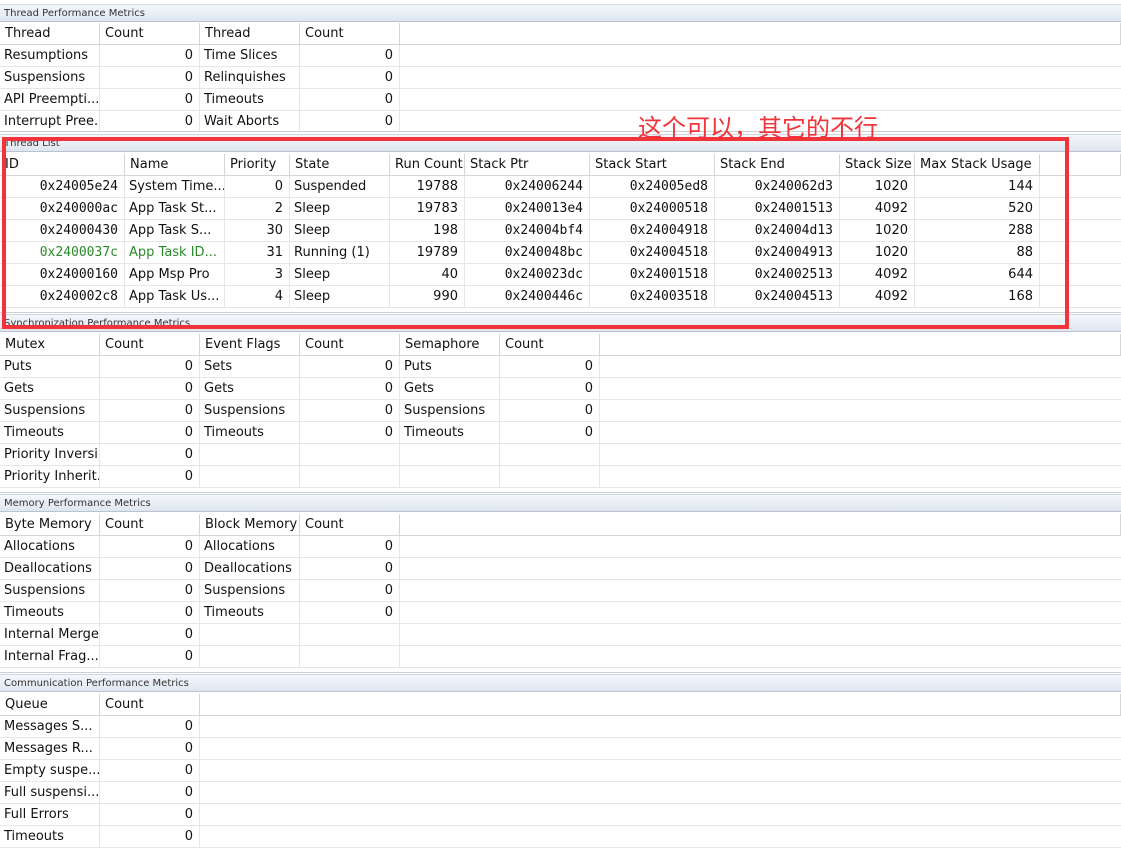 The height and width of the screenshot is (868, 1121). Describe the element at coordinates (50, 525) in the screenshot. I see `memory-perf-col-header: Byte Memory` at that location.